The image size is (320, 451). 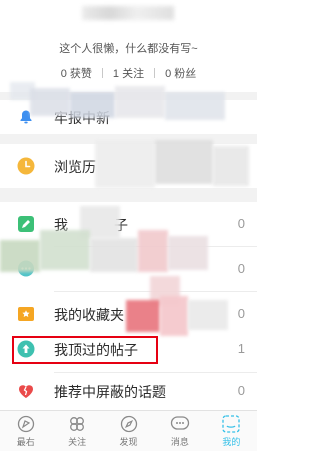 What do you see at coordinates (241, 268) in the screenshot?
I see `menu-item-my-replies-count: 0` at bounding box center [241, 268].